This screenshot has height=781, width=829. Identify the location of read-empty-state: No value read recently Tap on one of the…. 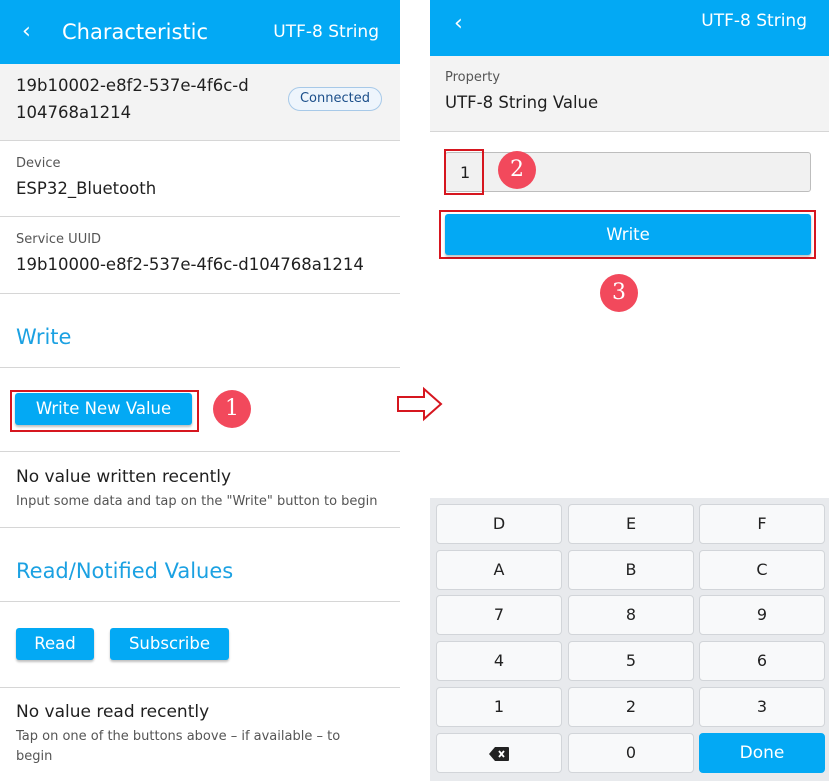
(200, 734).